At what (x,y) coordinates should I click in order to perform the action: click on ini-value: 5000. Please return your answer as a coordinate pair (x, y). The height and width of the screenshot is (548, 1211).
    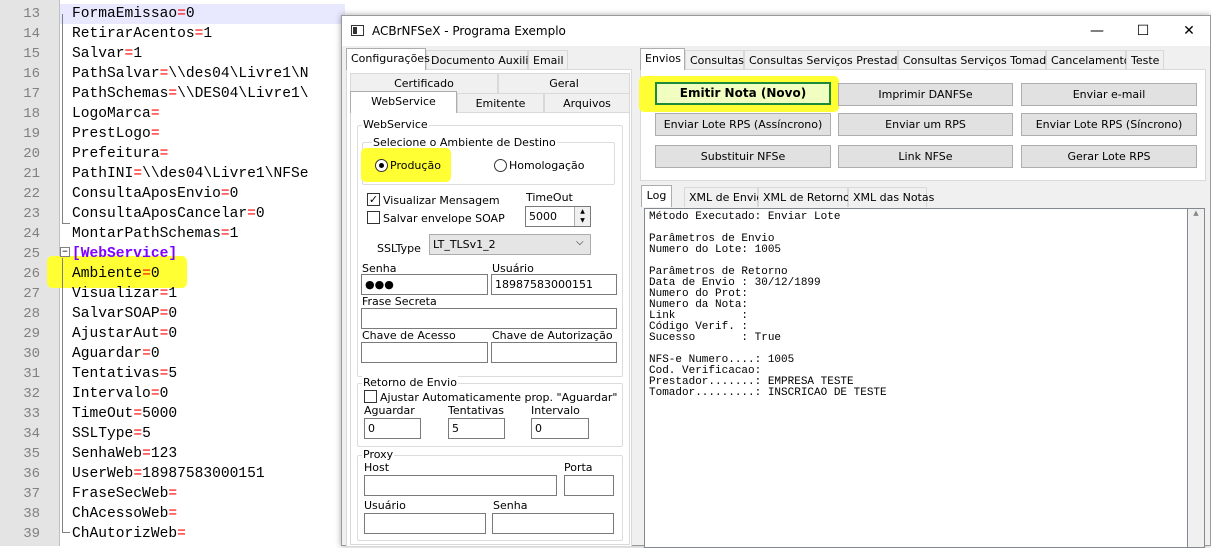
    Looking at the image, I should click on (160, 414).